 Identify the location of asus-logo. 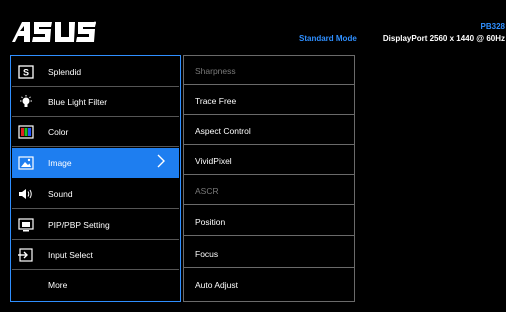
(54, 31).